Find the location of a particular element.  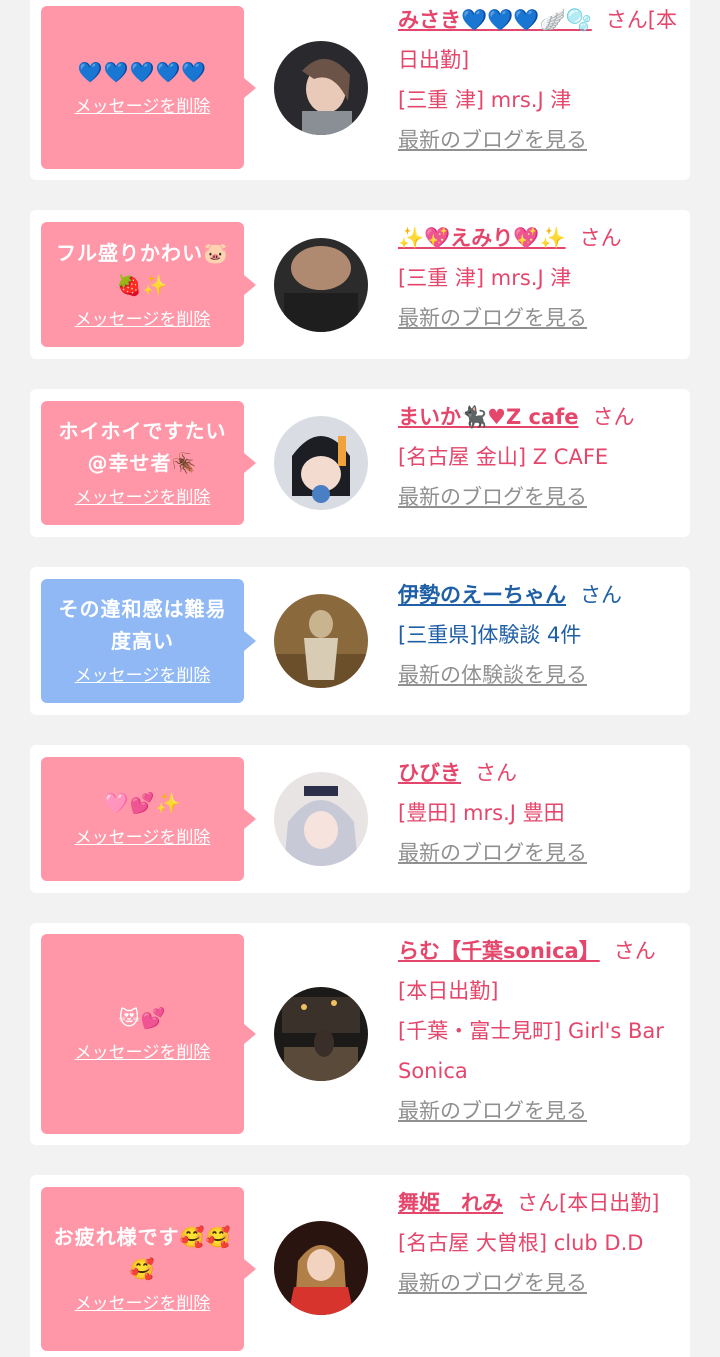

message-bubble: ホイホイですたい@幸せ者🪳 メッセージを削除 is located at coordinates (148, 463).